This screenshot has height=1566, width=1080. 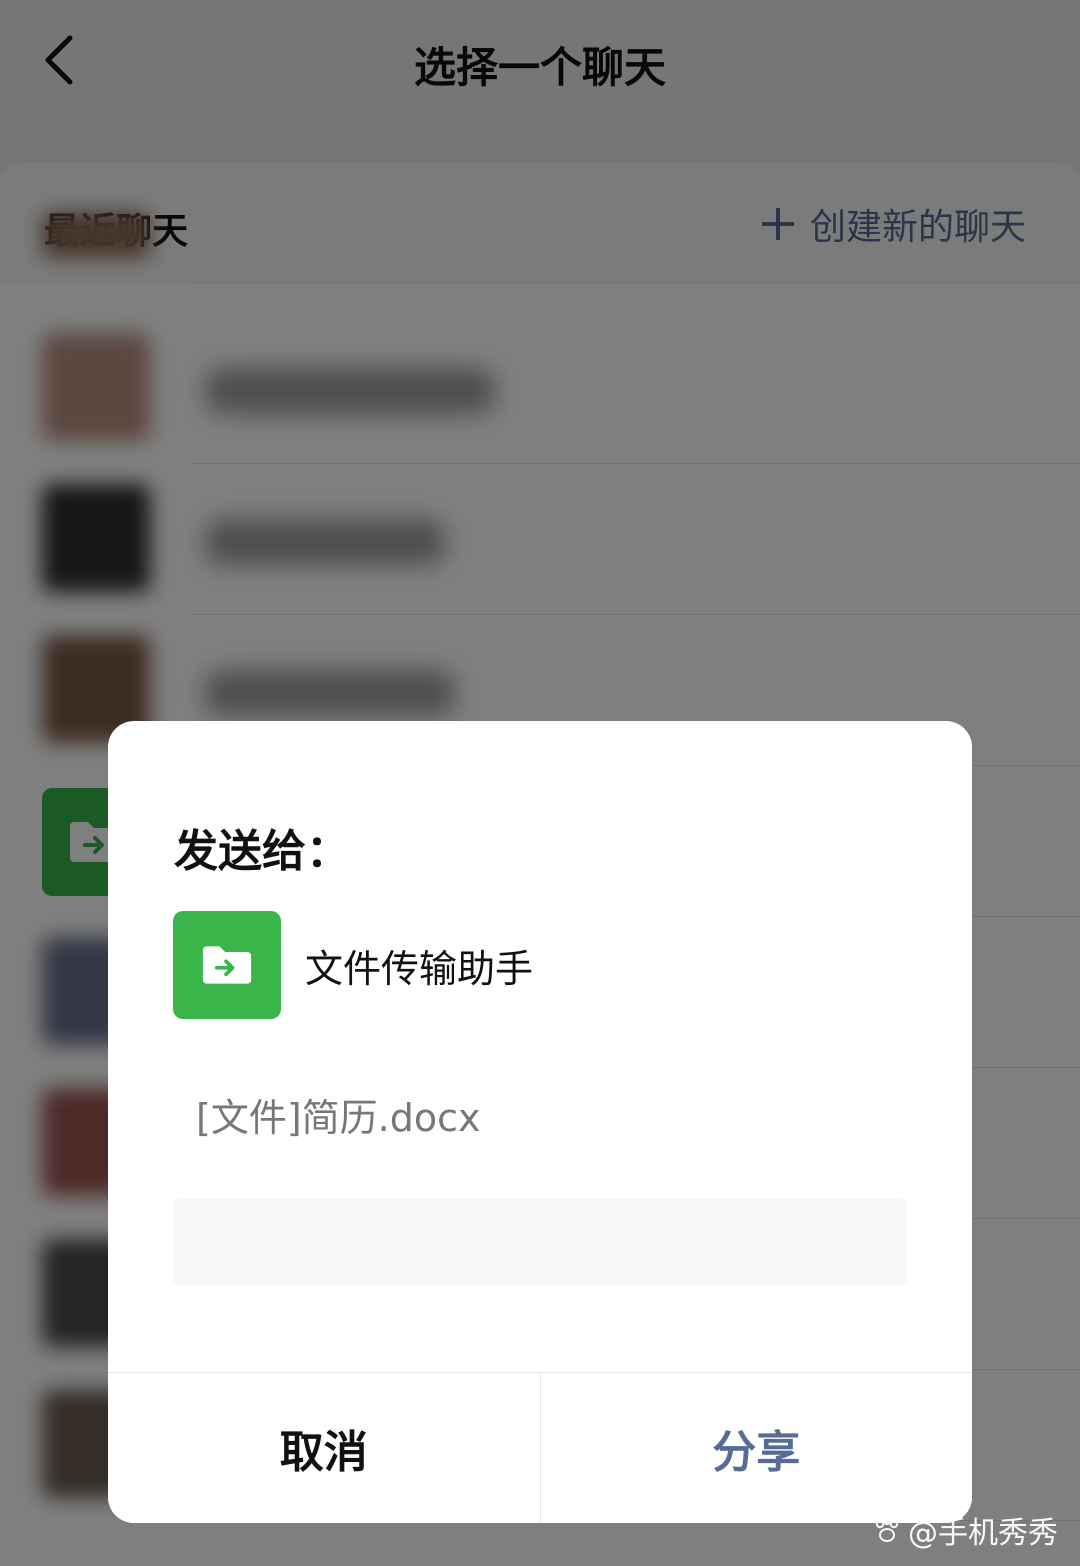 I want to click on share-button: 分享, so click(x=756, y=1448).